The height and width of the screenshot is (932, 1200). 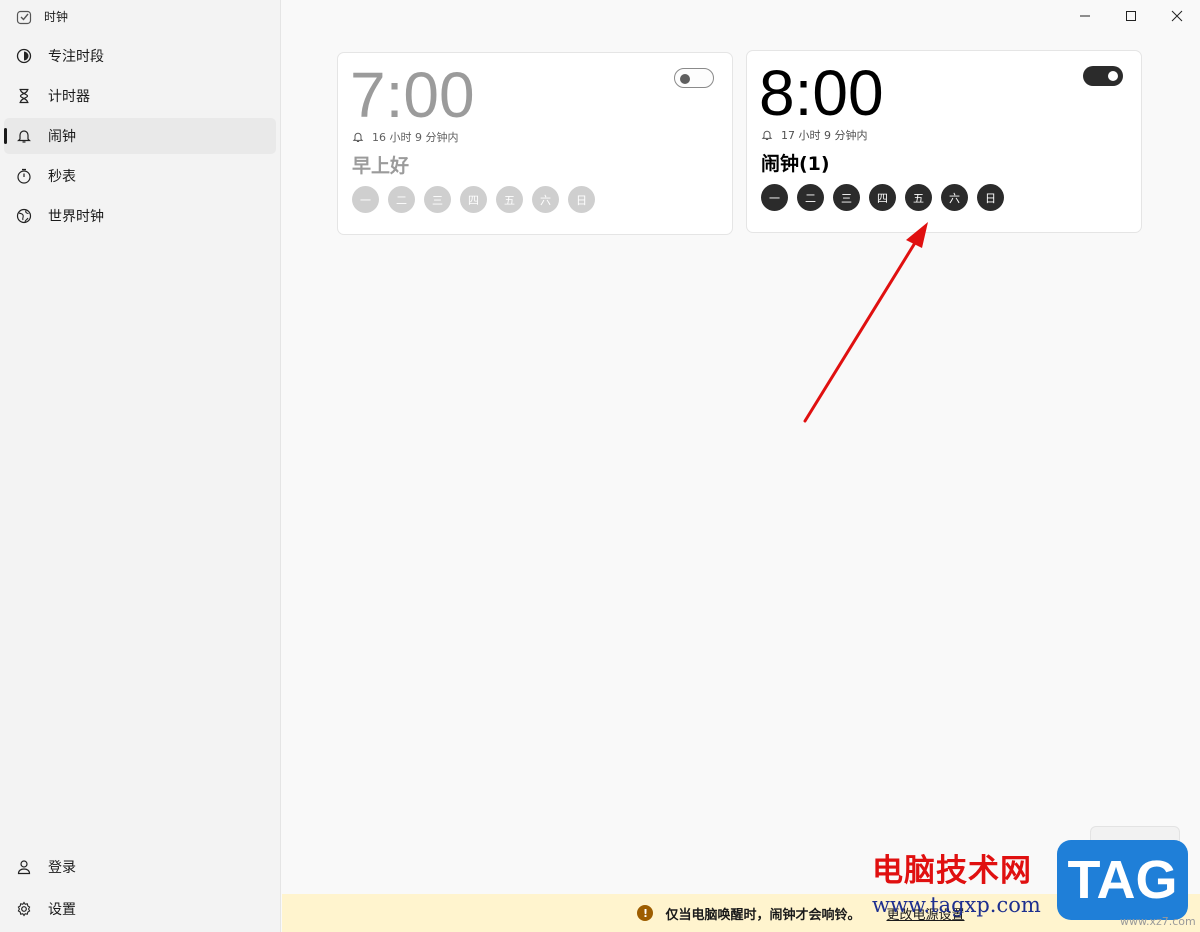 What do you see at coordinates (24, 17) in the screenshot?
I see `clock-app-icon` at bounding box center [24, 17].